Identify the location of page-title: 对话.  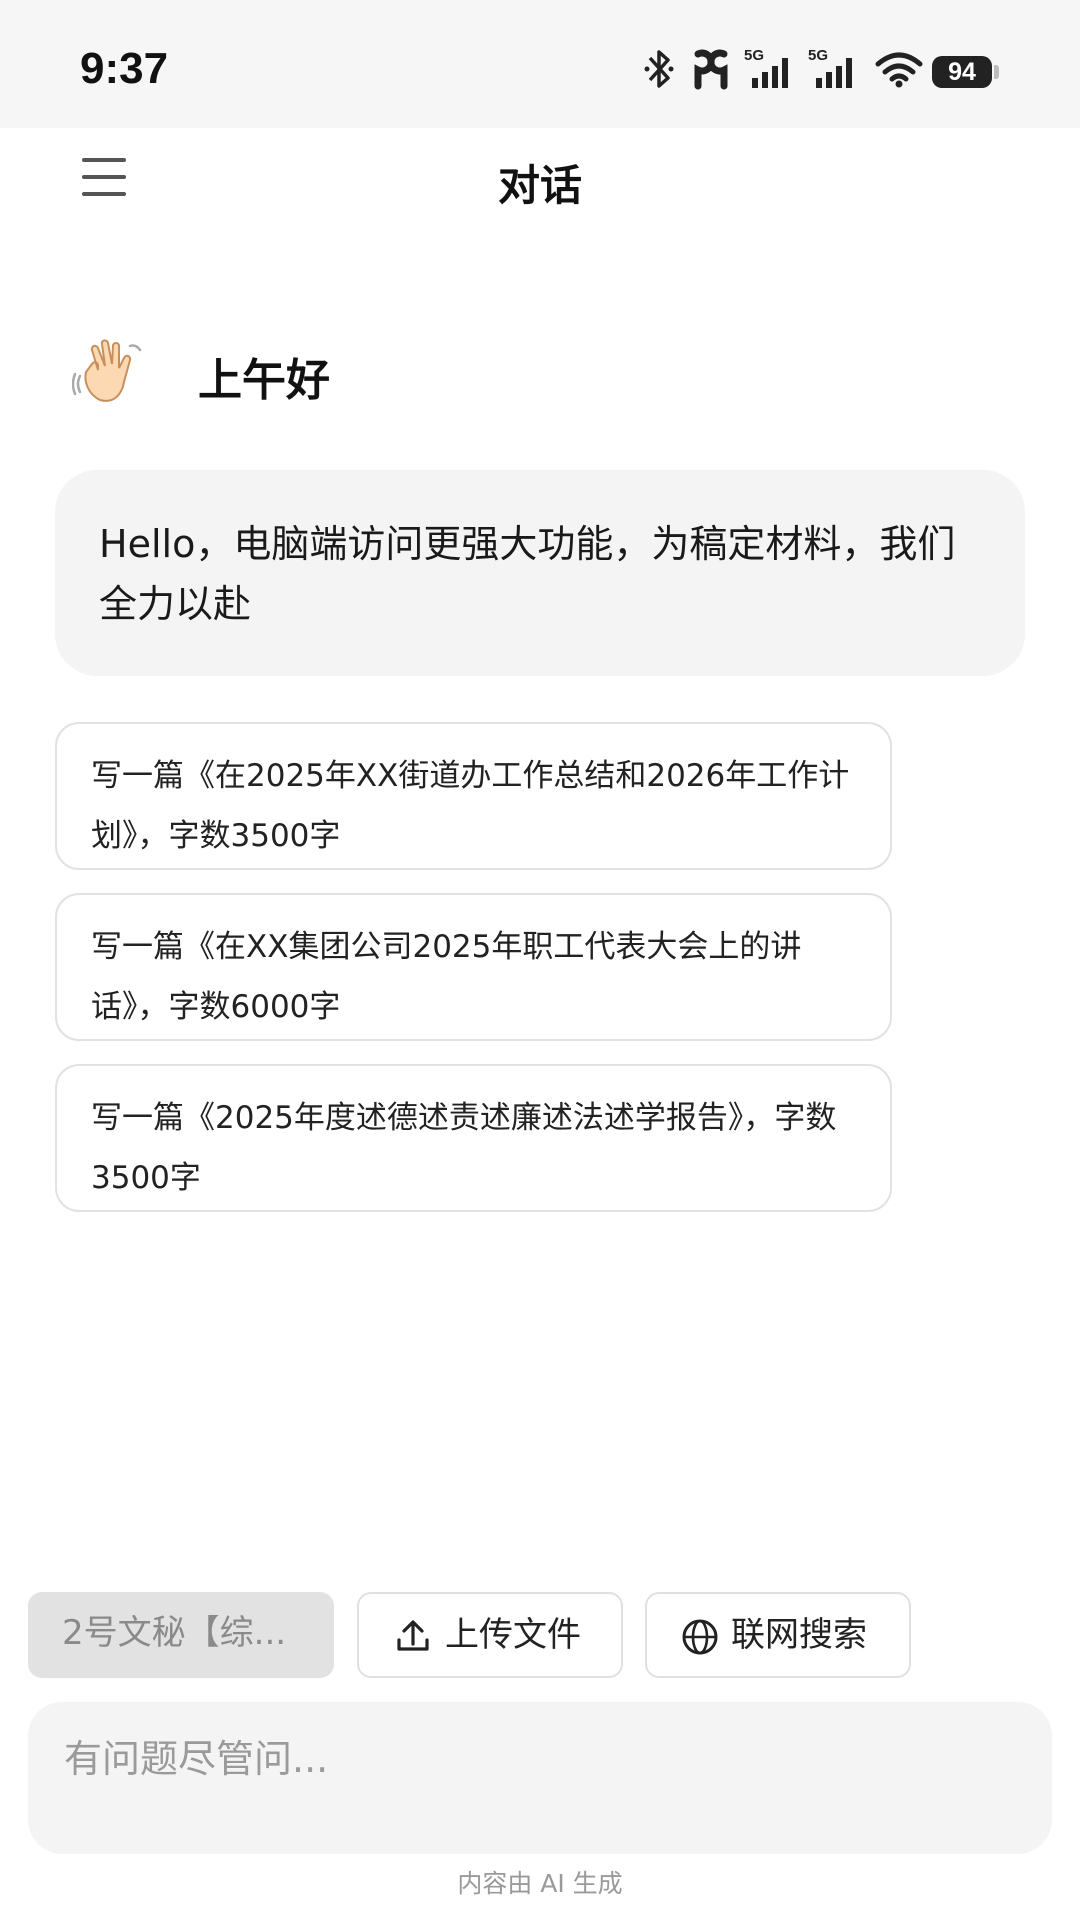
(539, 185).